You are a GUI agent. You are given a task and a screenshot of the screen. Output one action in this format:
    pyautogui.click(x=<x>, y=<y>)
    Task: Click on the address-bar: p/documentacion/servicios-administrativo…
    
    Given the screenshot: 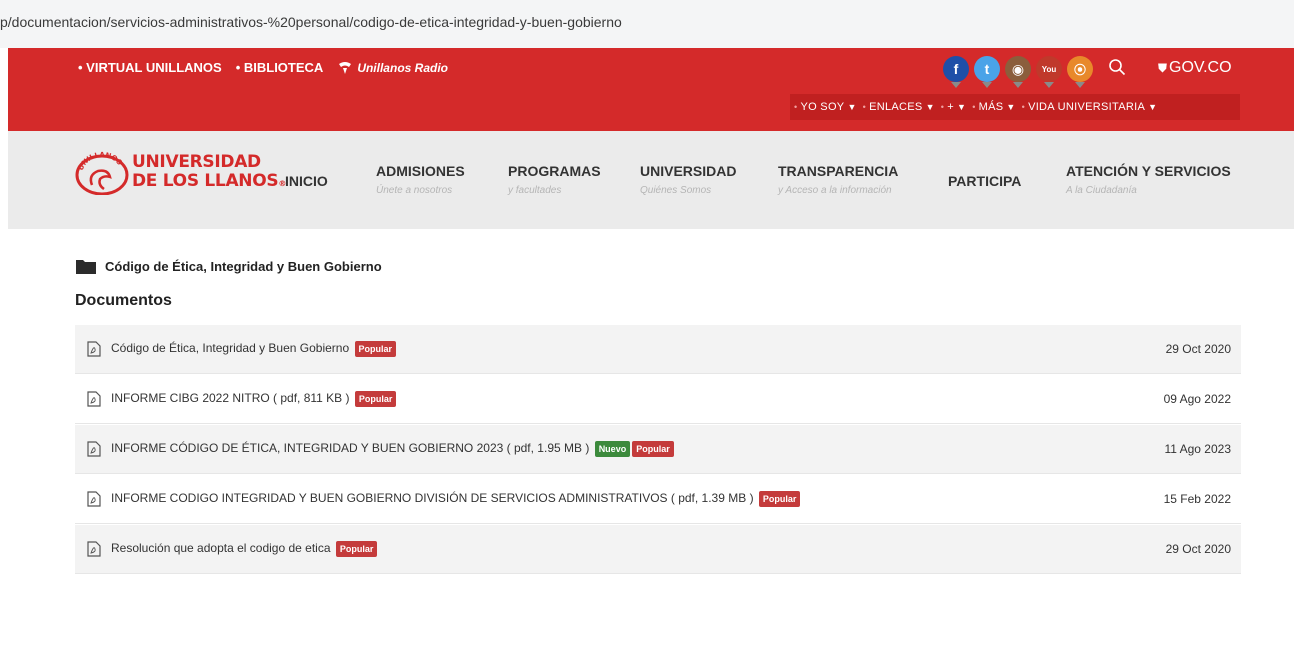 What is the action you would take?
    pyautogui.click(x=647, y=24)
    